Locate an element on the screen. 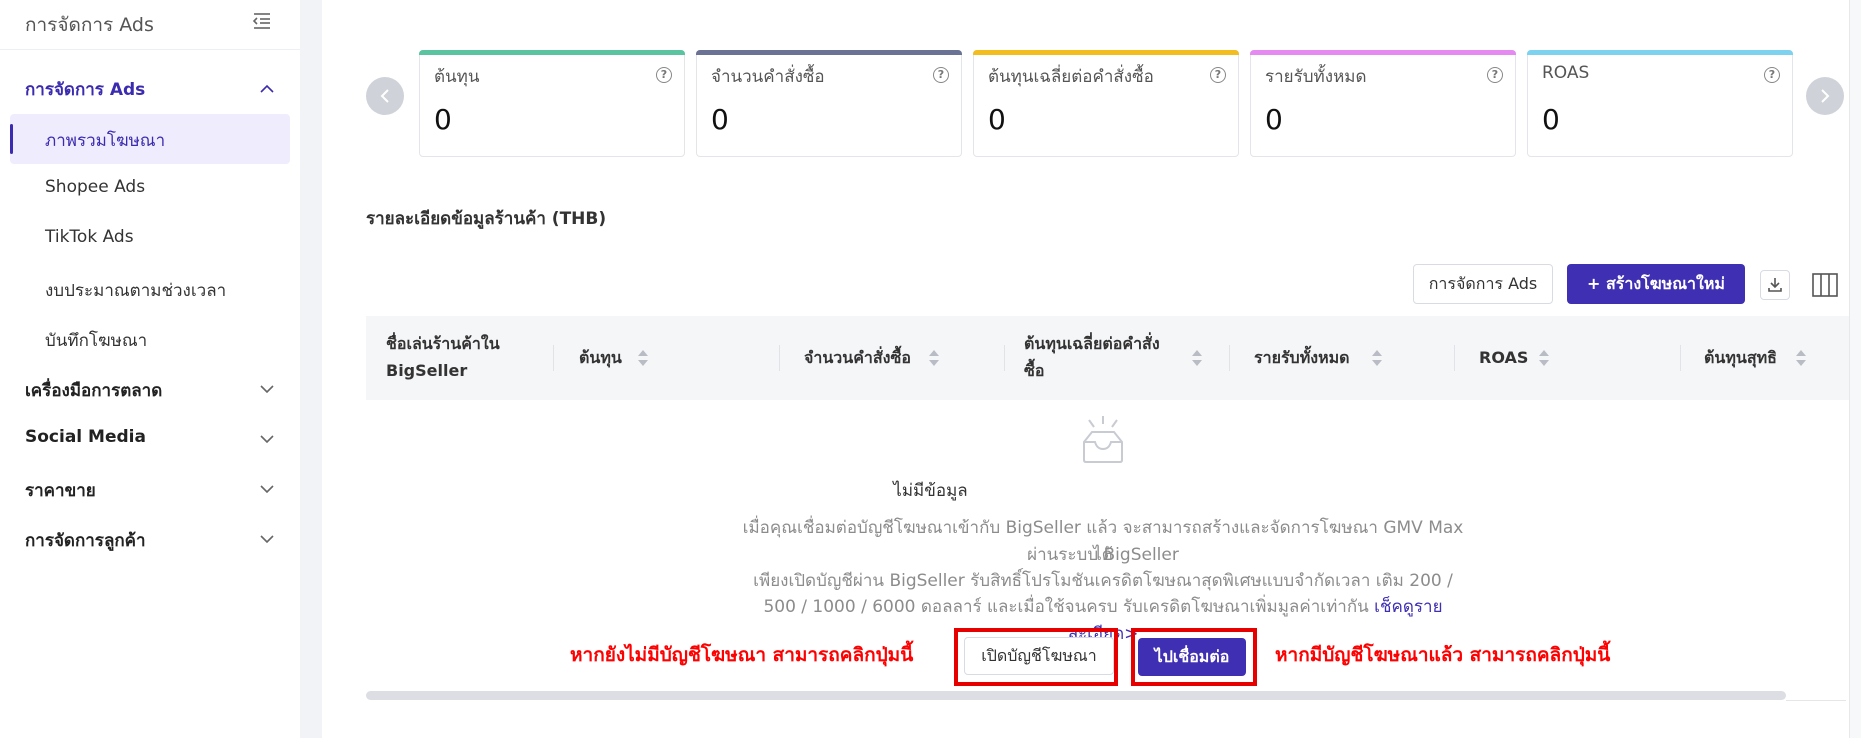 Image resolution: width=1861 pixels, height=738 pixels. carousel-prev-button is located at coordinates (385, 96).